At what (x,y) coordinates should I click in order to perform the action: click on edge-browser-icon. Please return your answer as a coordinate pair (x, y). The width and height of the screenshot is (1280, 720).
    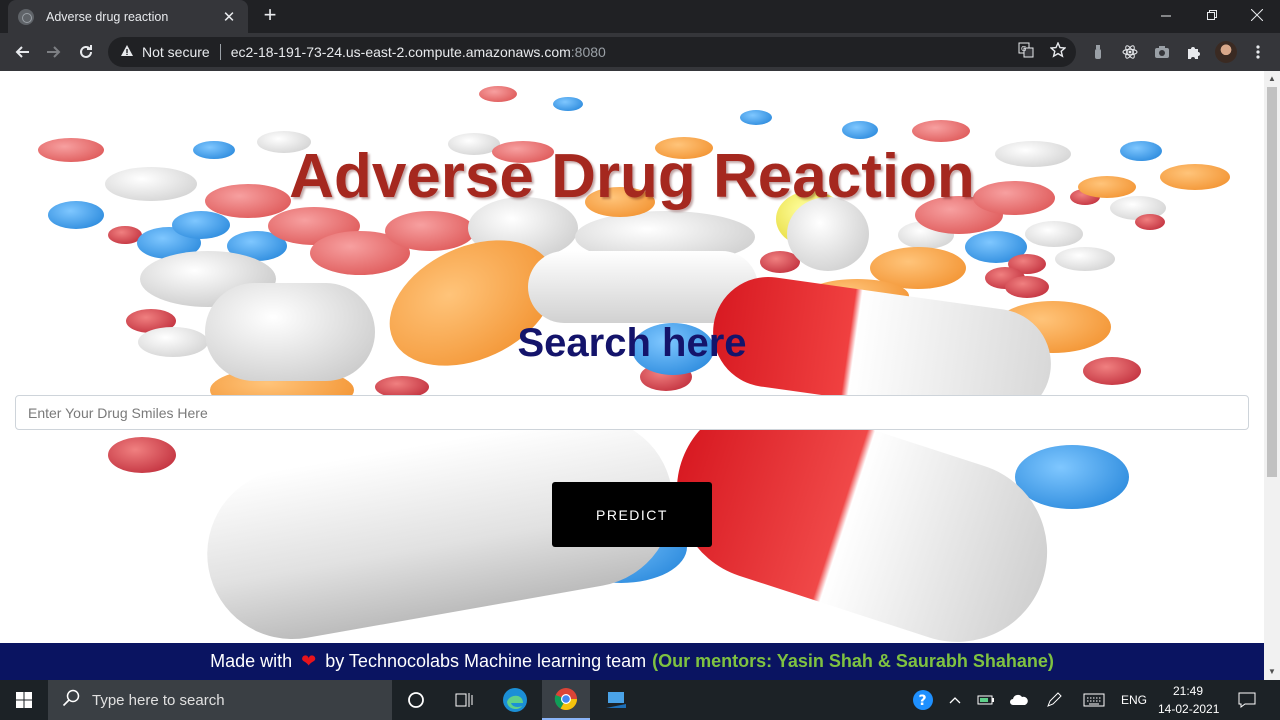
    Looking at the image, I should click on (515, 700).